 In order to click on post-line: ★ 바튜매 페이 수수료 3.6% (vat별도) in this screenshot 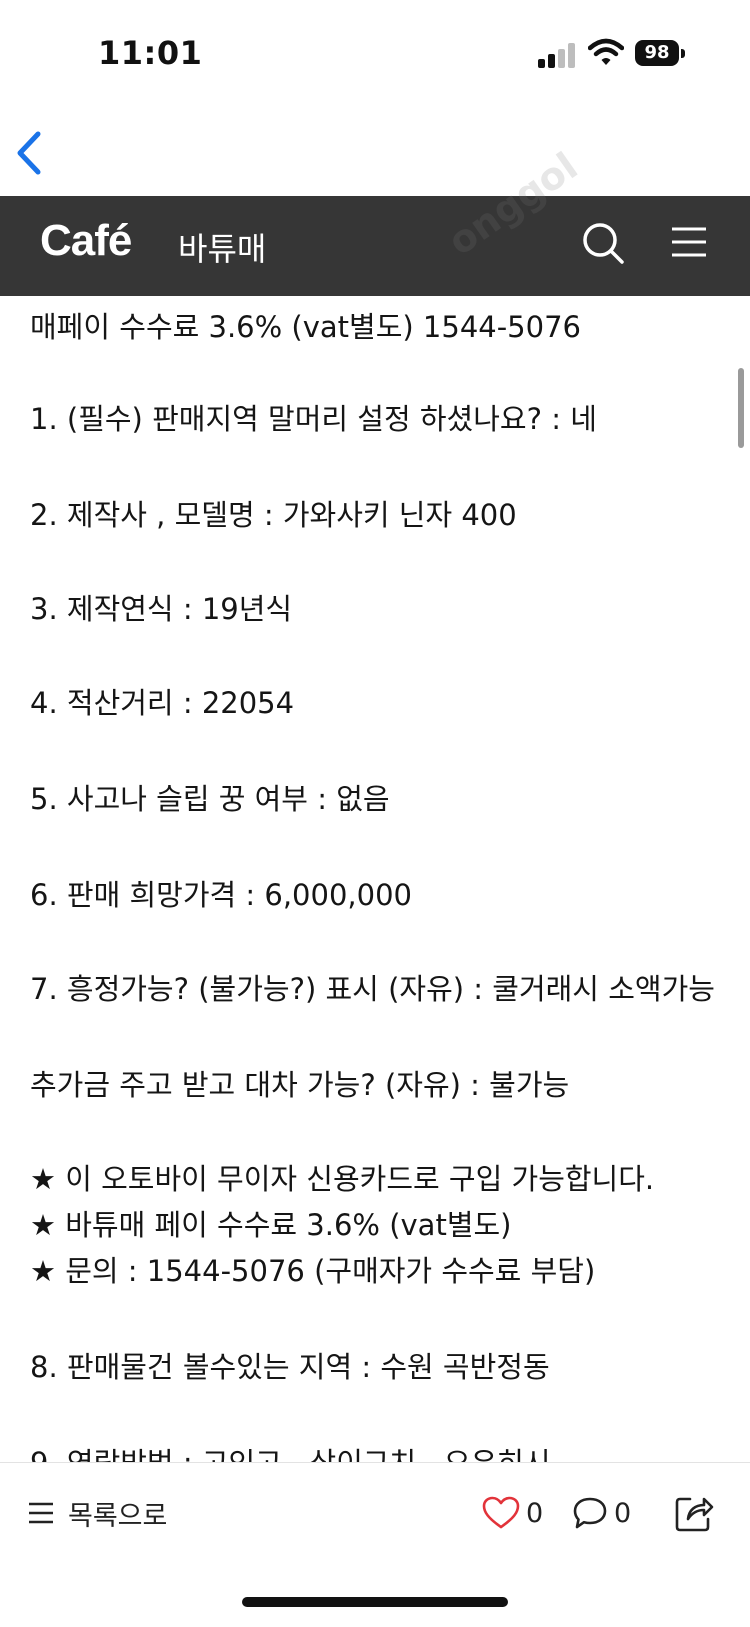, I will do `click(271, 1225)`.